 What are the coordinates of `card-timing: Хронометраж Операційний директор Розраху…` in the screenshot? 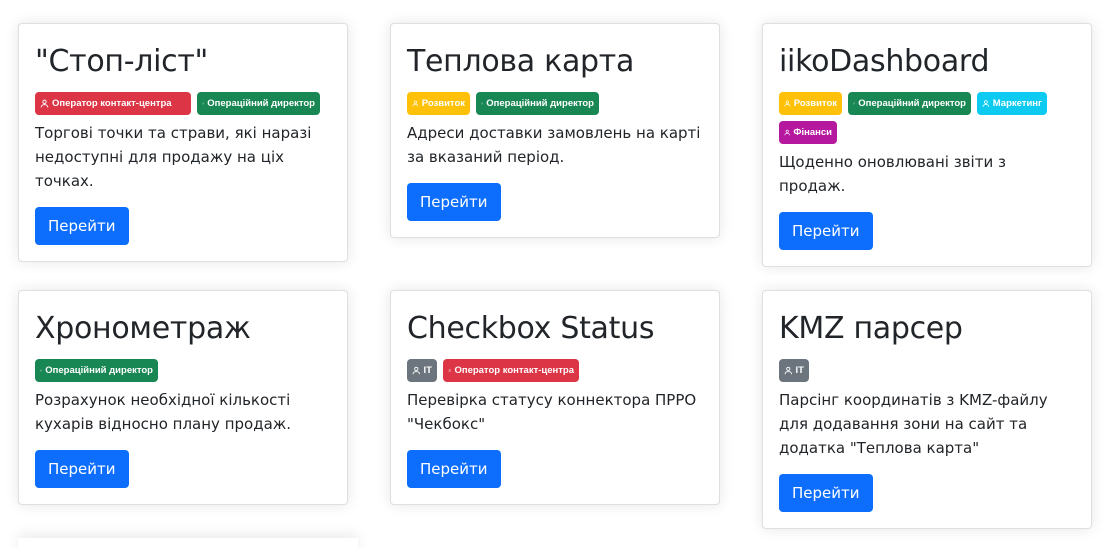 It's located at (183, 397).